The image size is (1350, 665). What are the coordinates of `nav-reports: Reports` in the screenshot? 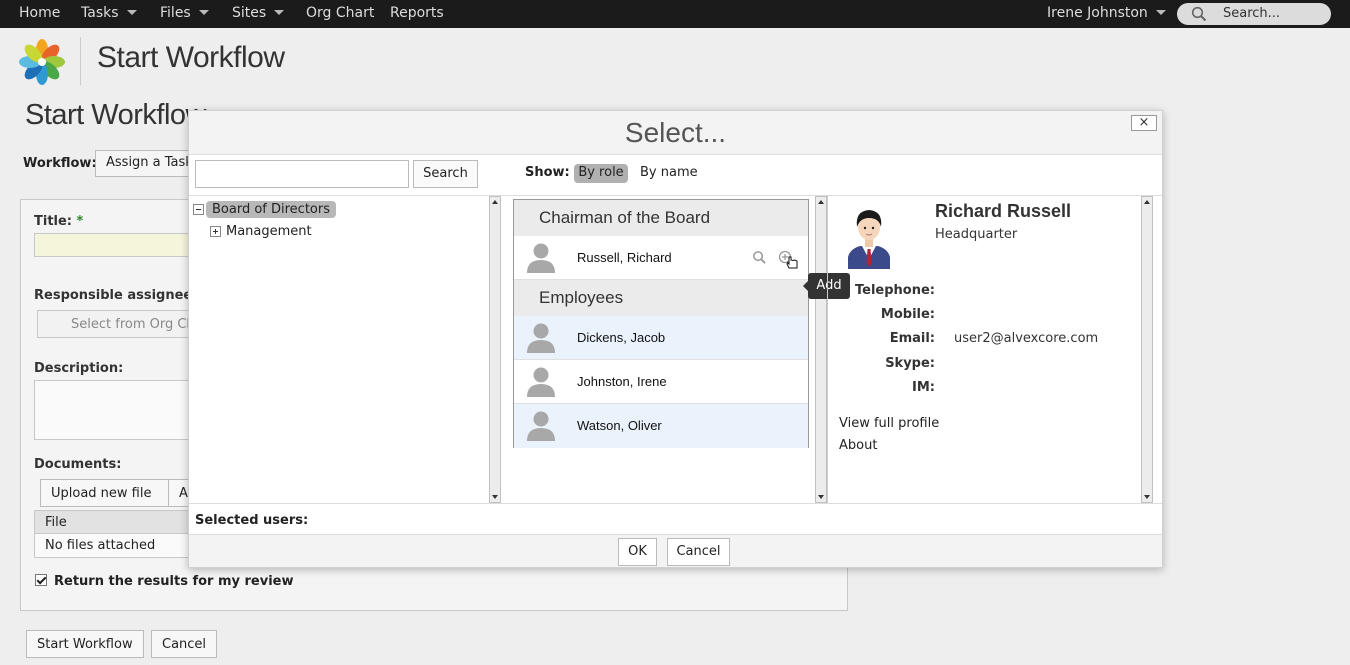 It's located at (417, 14).